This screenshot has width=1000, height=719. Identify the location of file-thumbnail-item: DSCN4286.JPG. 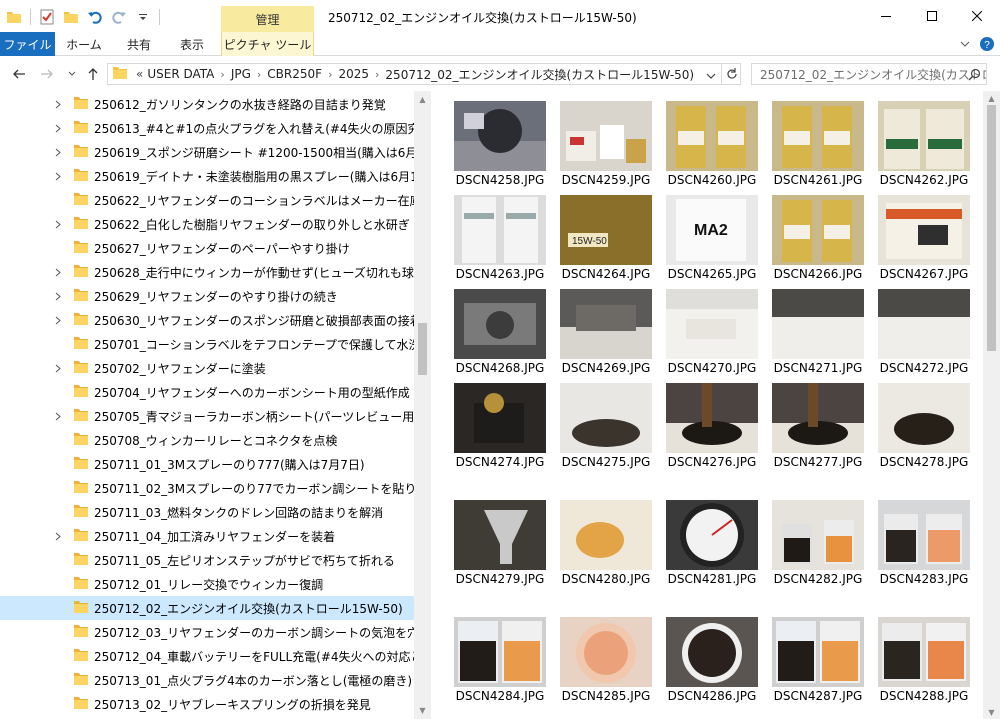
(712, 662).